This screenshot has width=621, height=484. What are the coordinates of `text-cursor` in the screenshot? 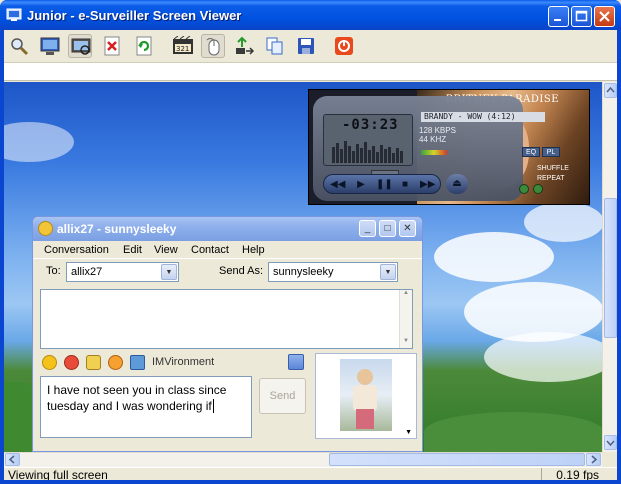 It's located at (213, 406).